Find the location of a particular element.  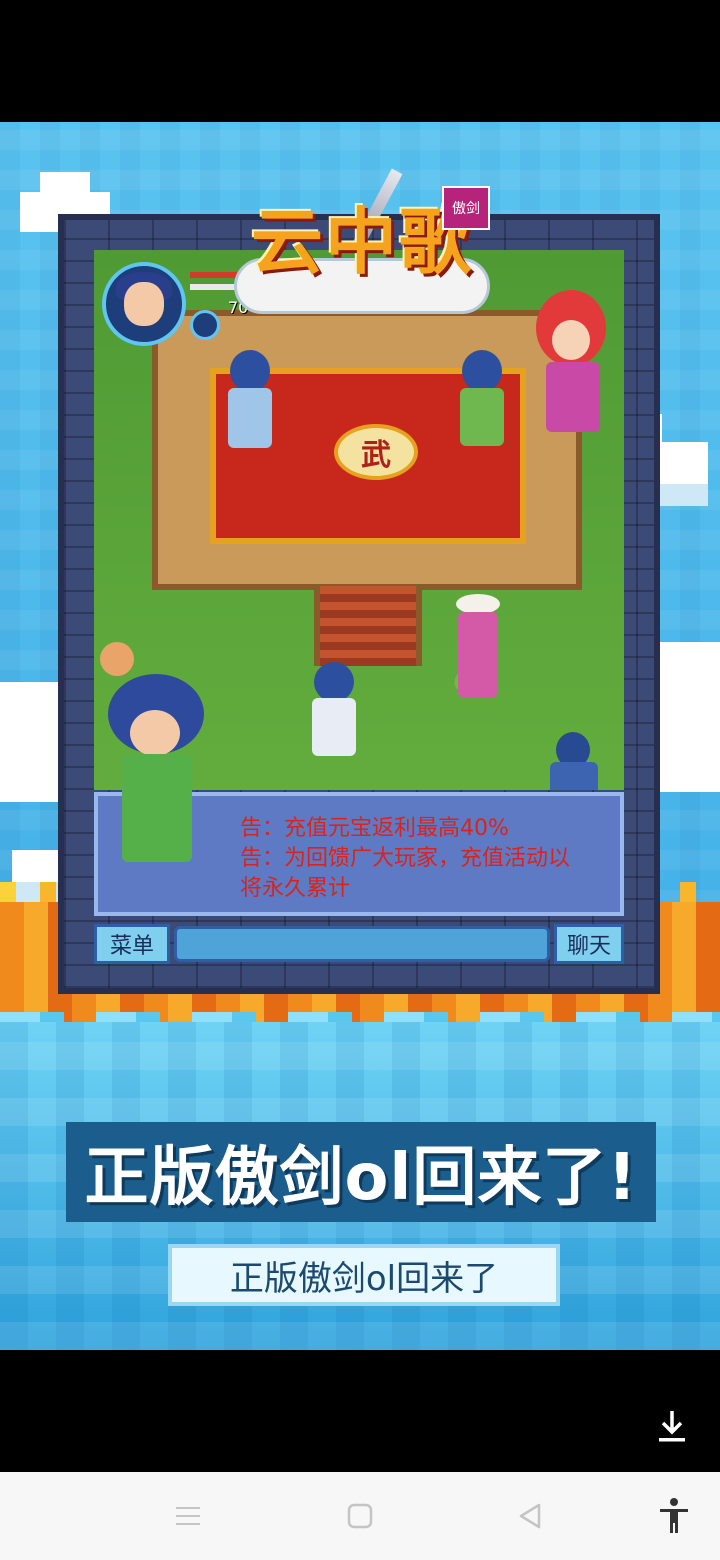

back-triangle-icon is located at coordinates (530, 1516).